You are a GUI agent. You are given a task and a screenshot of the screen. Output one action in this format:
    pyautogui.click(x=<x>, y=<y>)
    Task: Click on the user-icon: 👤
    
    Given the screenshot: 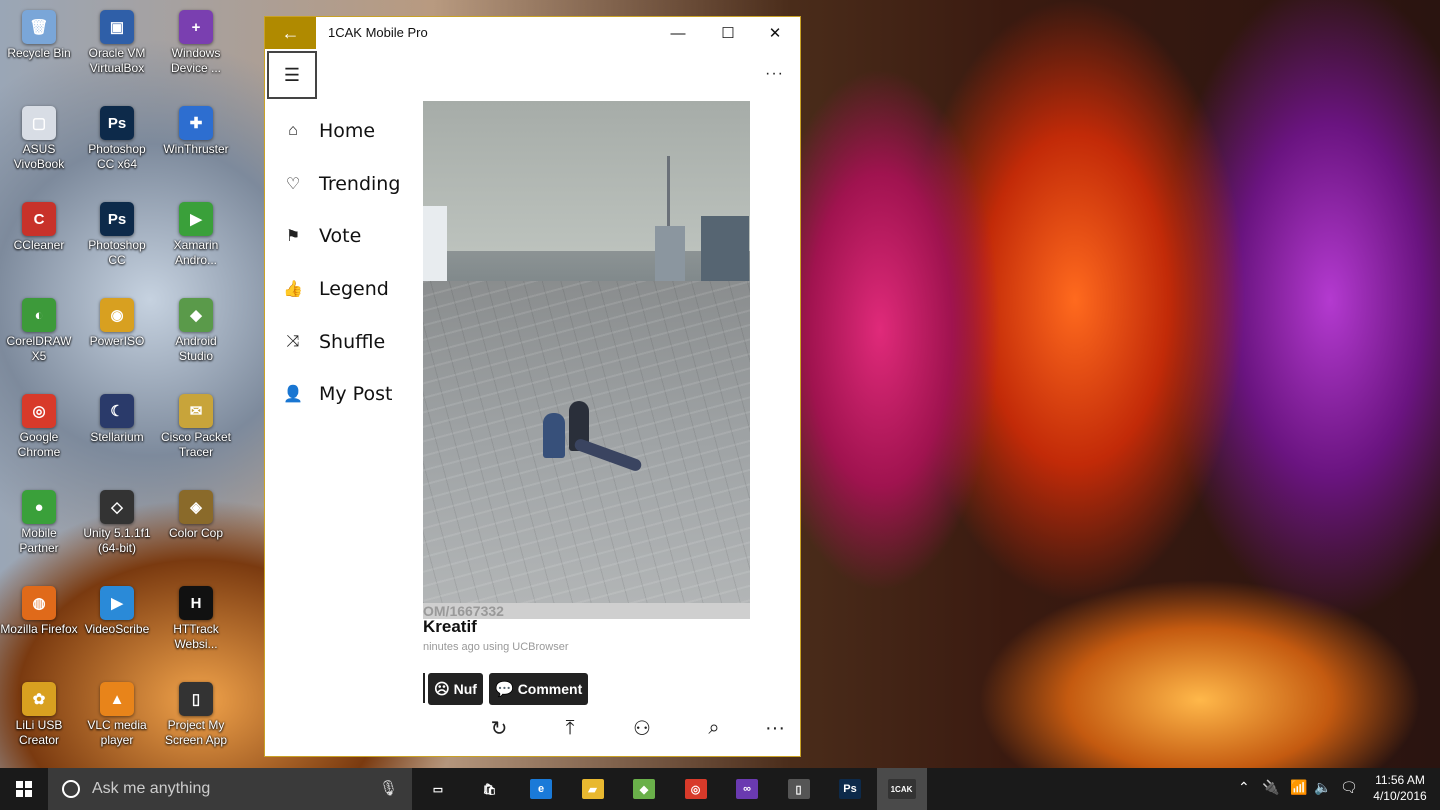 What is the action you would take?
    pyautogui.click(x=293, y=395)
    